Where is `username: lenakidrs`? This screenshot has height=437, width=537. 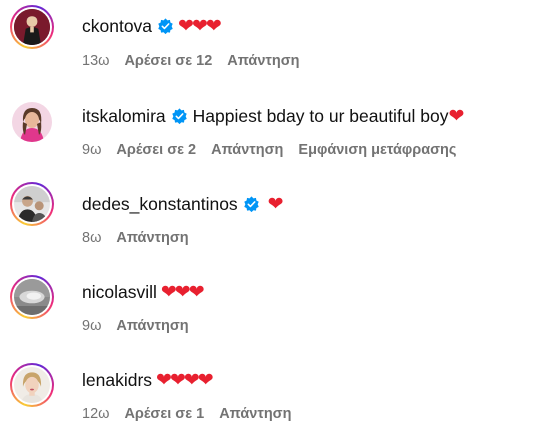 username: lenakidrs is located at coordinates (117, 380).